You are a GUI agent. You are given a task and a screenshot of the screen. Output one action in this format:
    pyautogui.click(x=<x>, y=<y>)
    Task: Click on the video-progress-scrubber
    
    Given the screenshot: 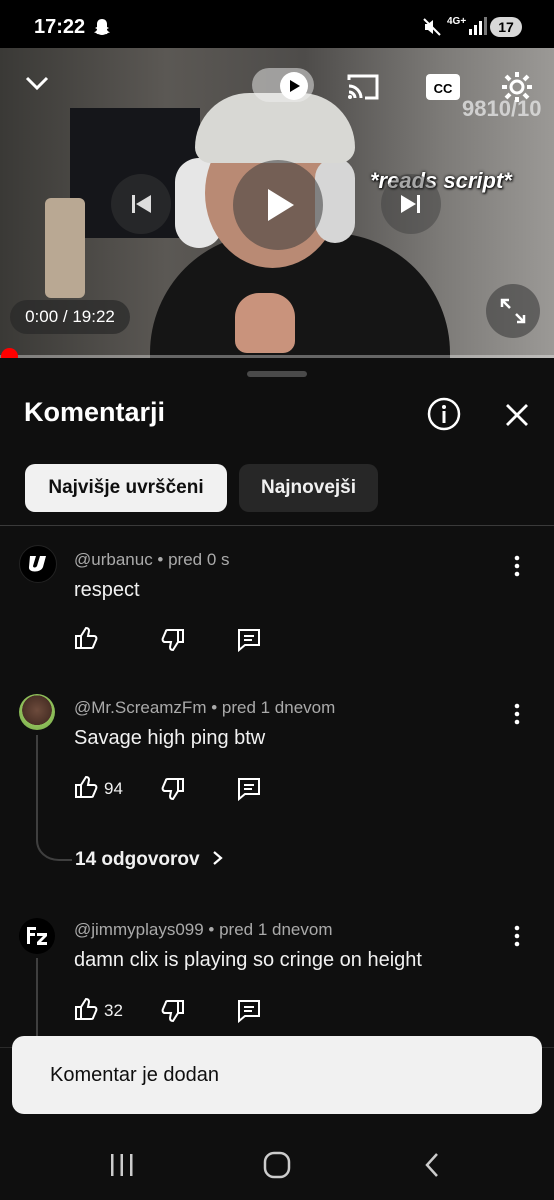 What is the action you would take?
    pyautogui.click(x=9, y=353)
    